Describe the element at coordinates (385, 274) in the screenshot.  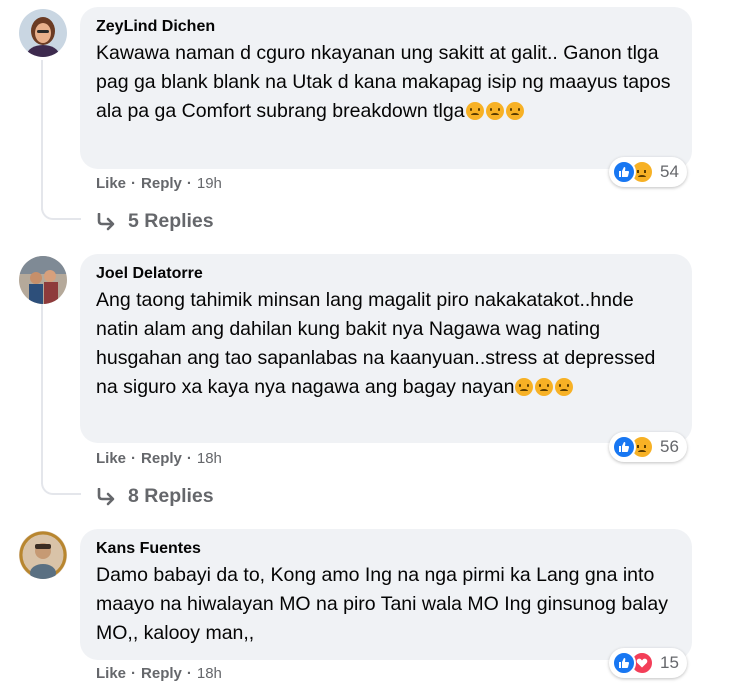
I see `comment-author: Joel Delatorre` at that location.